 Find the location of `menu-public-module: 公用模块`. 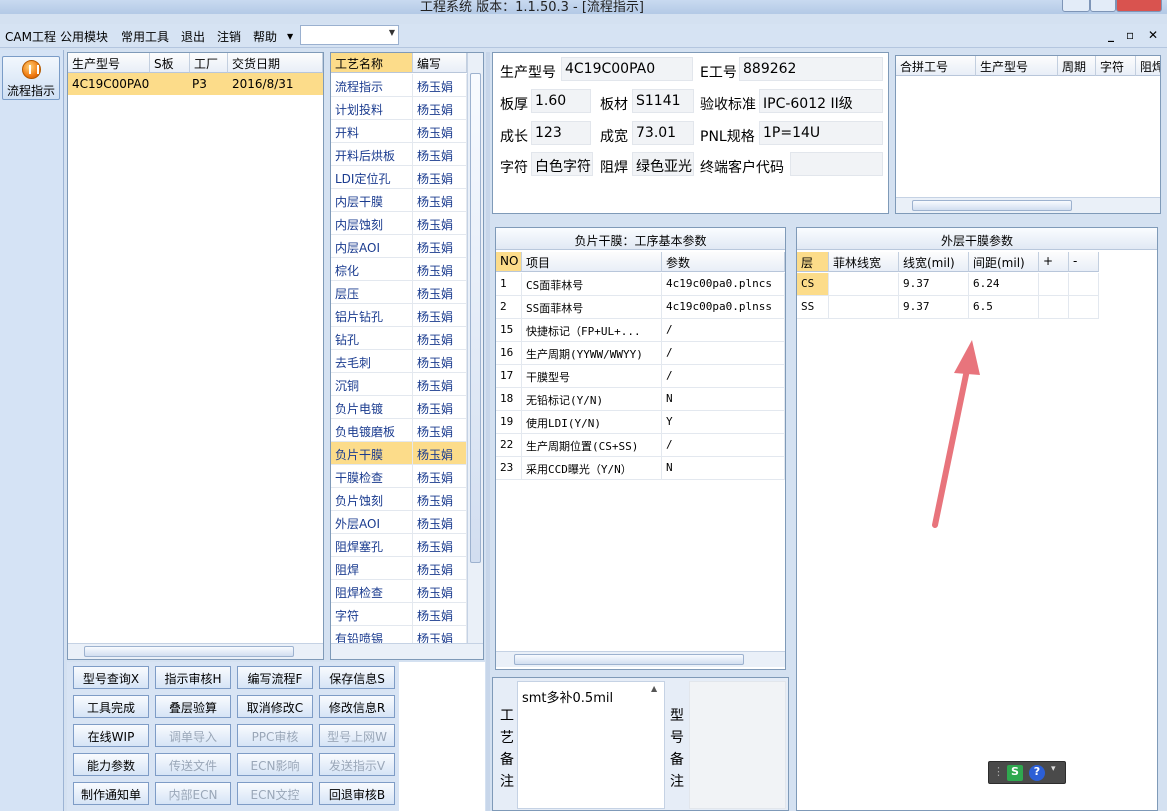

menu-public-module: 公用模块 is located at coordinates (84, 36).